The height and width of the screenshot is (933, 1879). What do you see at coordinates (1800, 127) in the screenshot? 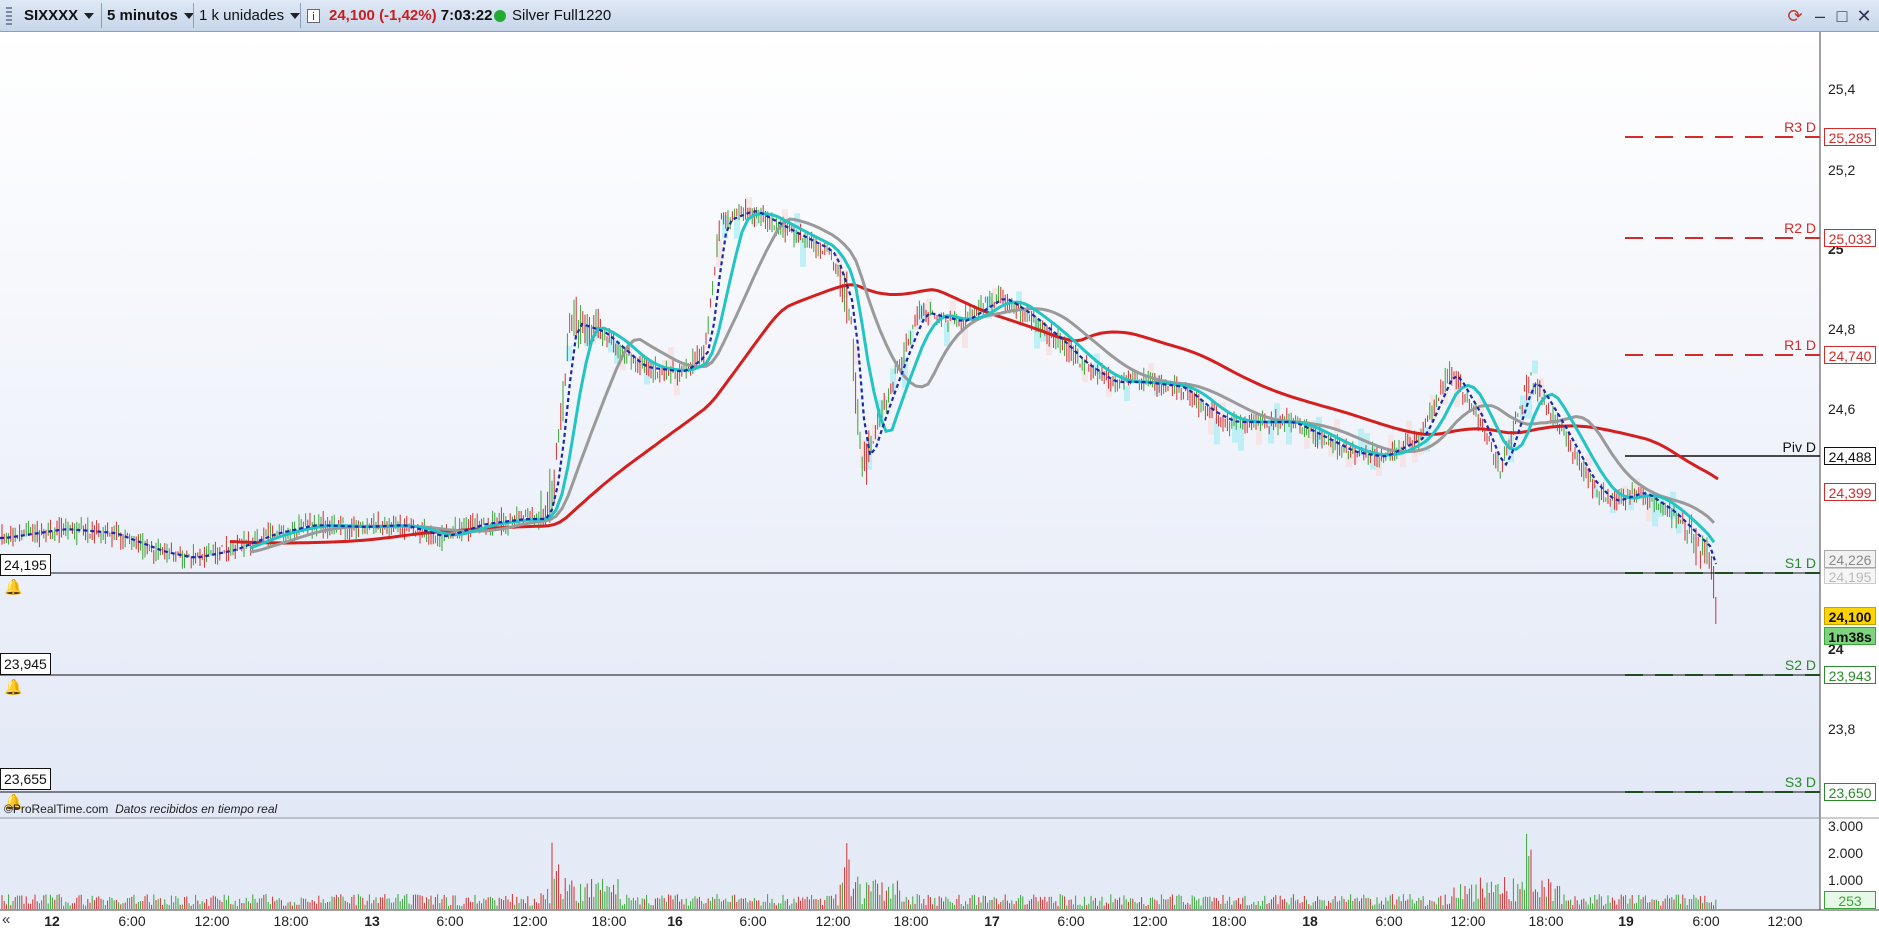
I see `pivot-label-r3: R3 D` at bounding box center [1800, 127].